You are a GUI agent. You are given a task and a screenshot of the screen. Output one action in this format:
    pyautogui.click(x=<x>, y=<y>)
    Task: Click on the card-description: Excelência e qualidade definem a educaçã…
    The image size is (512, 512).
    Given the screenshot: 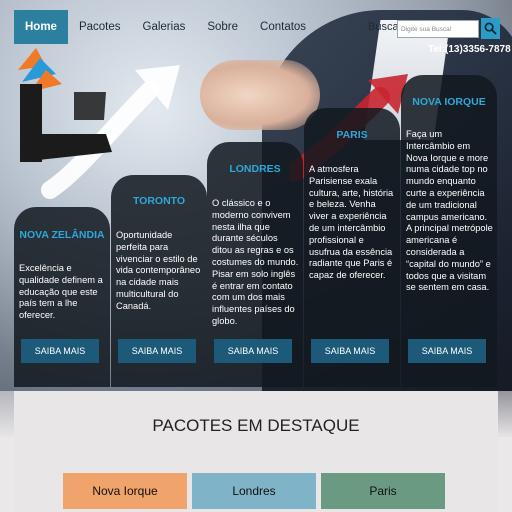 What is the action you would take?
    pyautogui.click(x=61, y=292)
    